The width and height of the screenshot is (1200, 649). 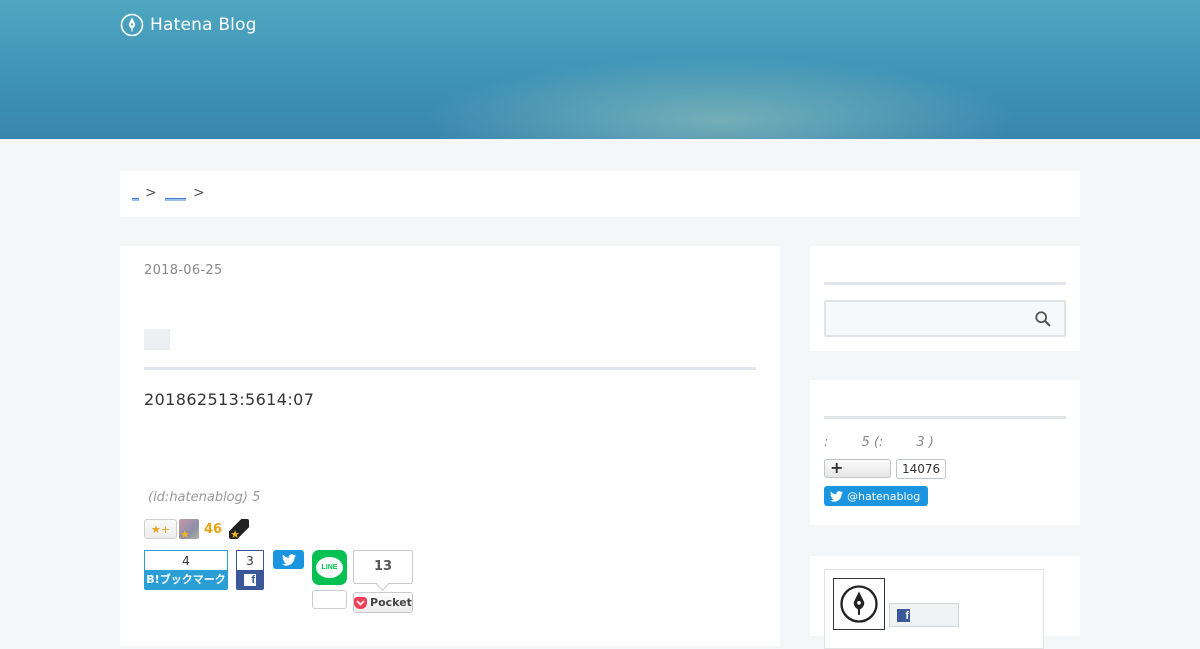 I want to click on profile-avatar, so click(x=859, y=604).